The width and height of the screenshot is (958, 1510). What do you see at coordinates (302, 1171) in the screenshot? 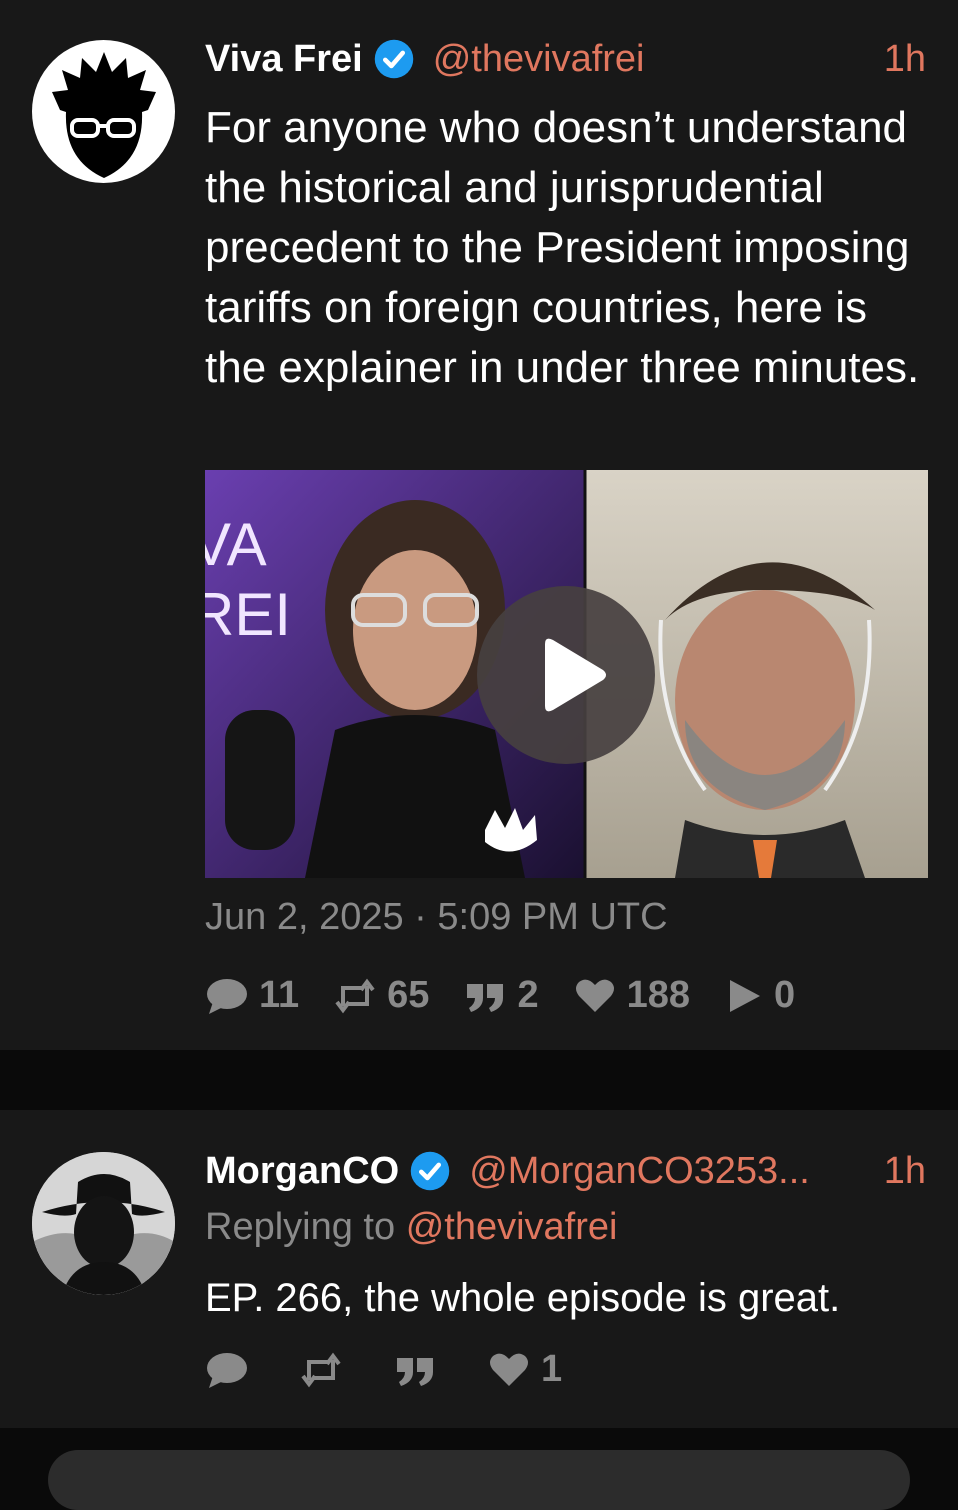
I see `reply-author-name: MorganCO` at bounding box center [302, 1171].